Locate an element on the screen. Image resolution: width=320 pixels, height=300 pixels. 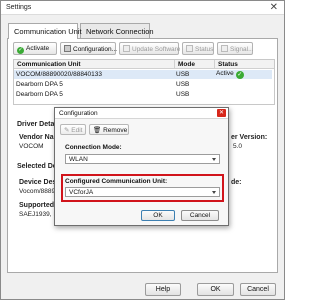
update-software-label: Update Software is located at coordinates (156, 49).